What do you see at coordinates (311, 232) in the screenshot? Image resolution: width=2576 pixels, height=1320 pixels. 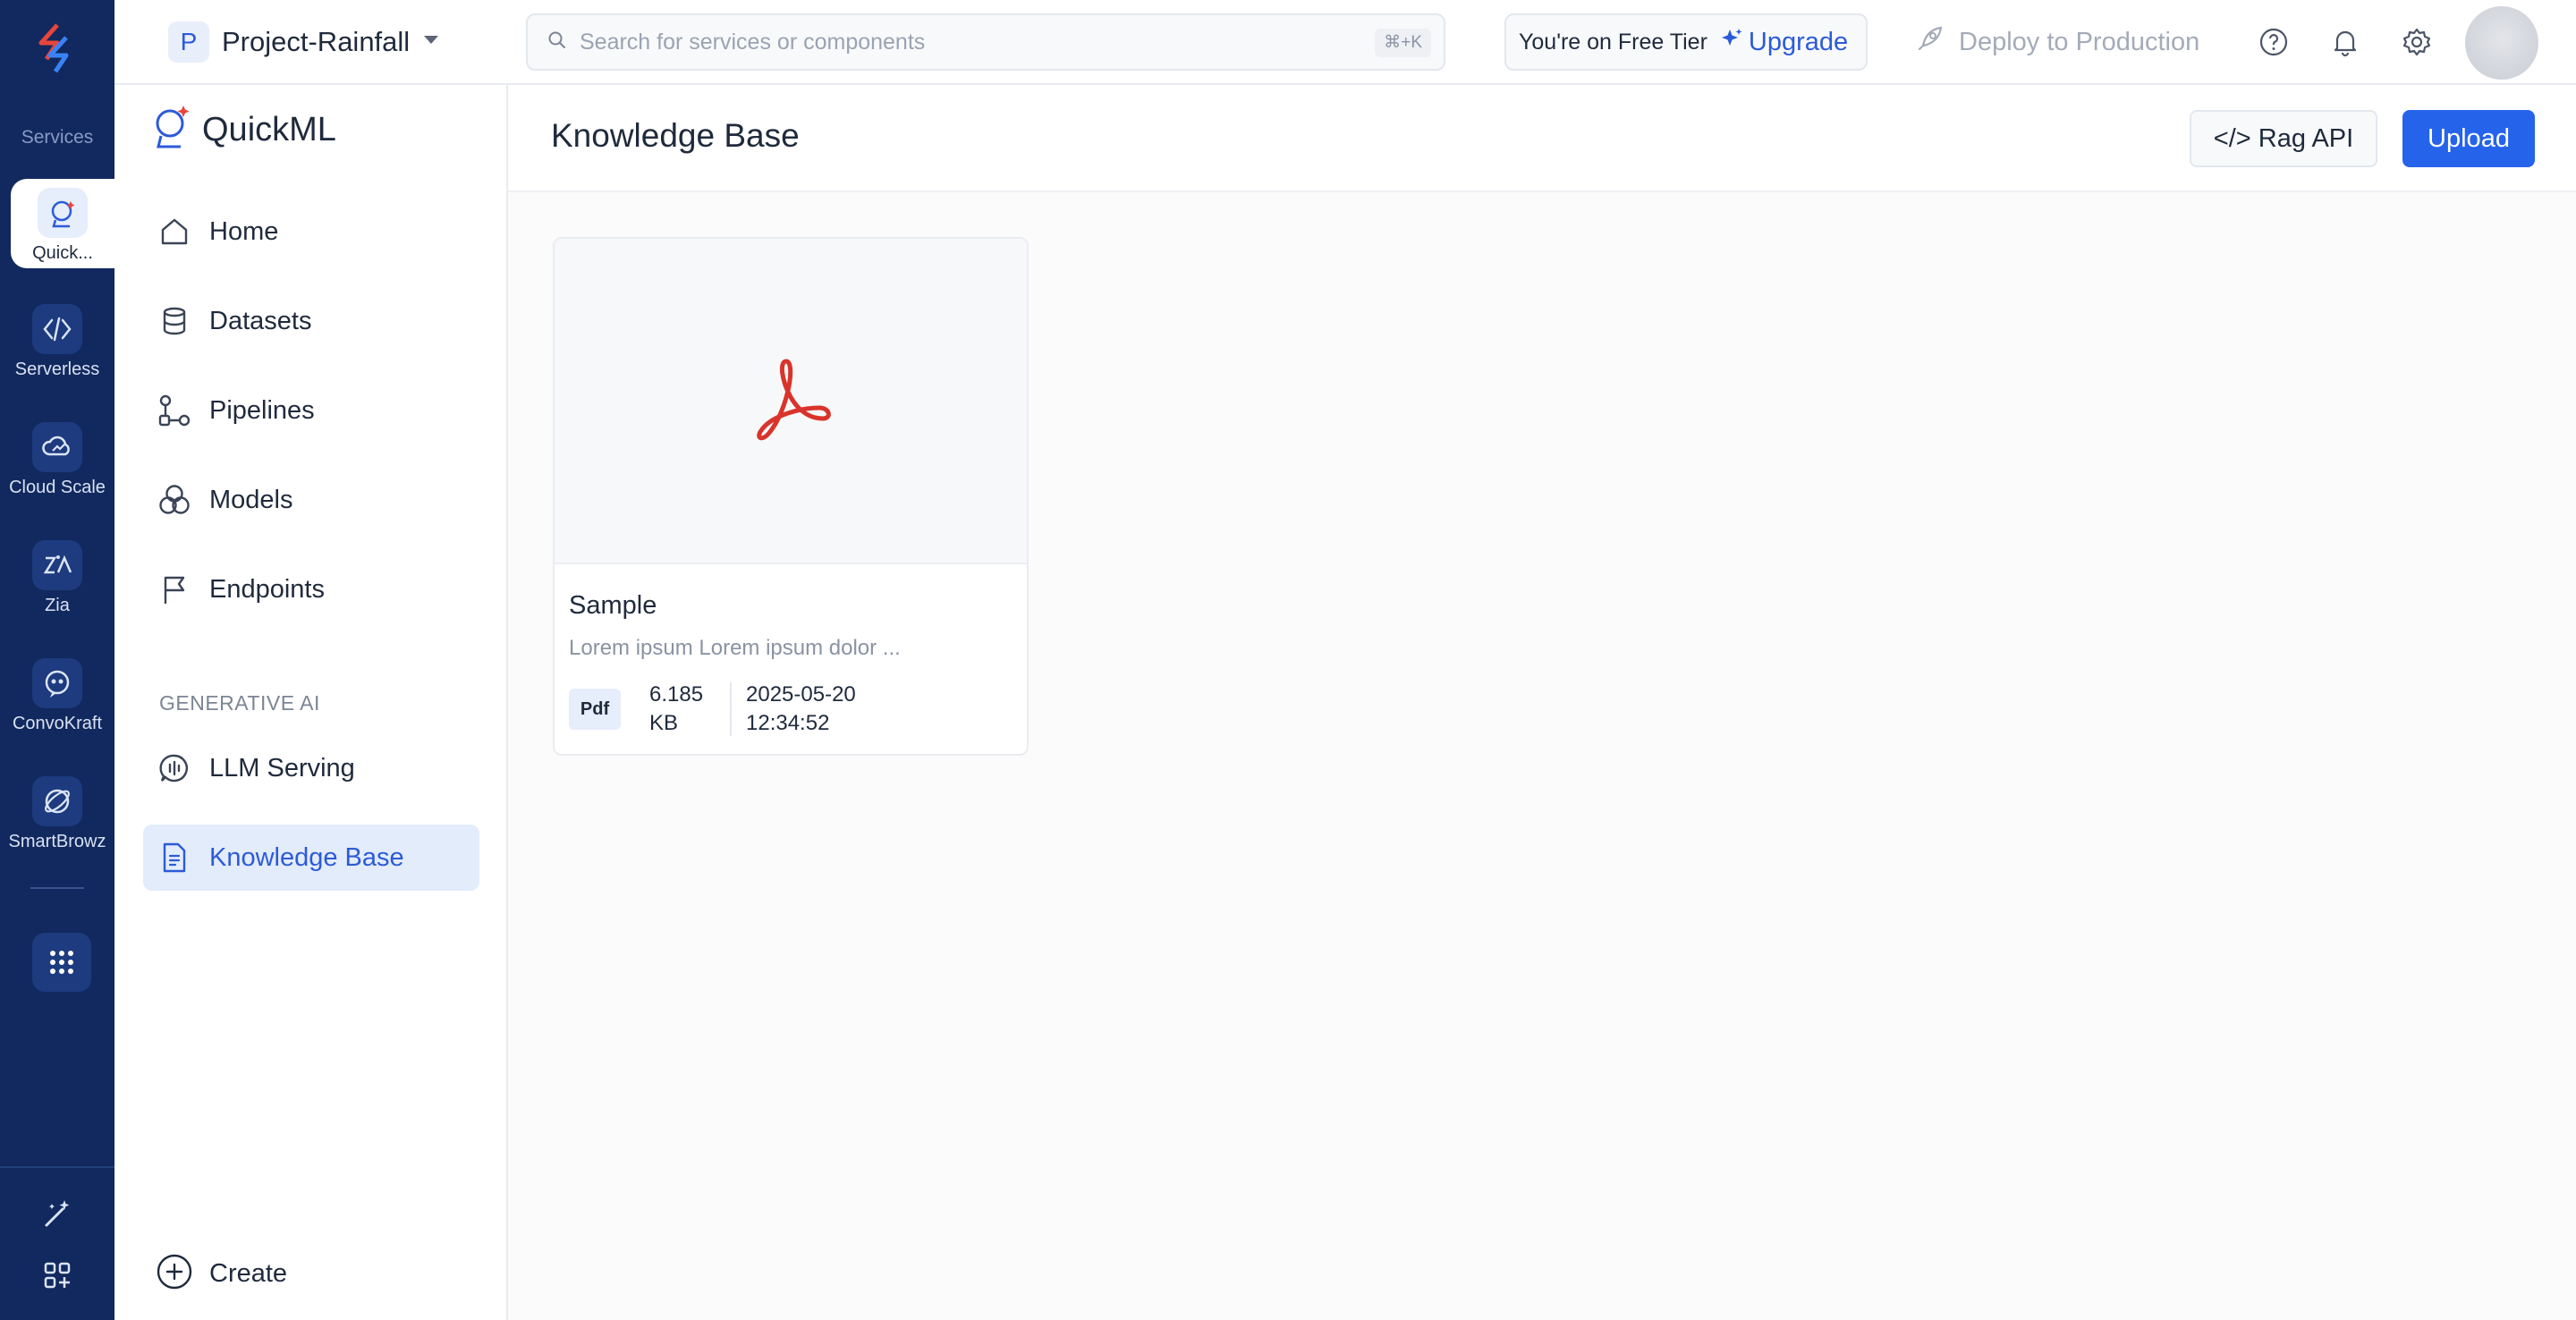 I see `sidebar-item-home: Home` at bounding box center [311, 232].